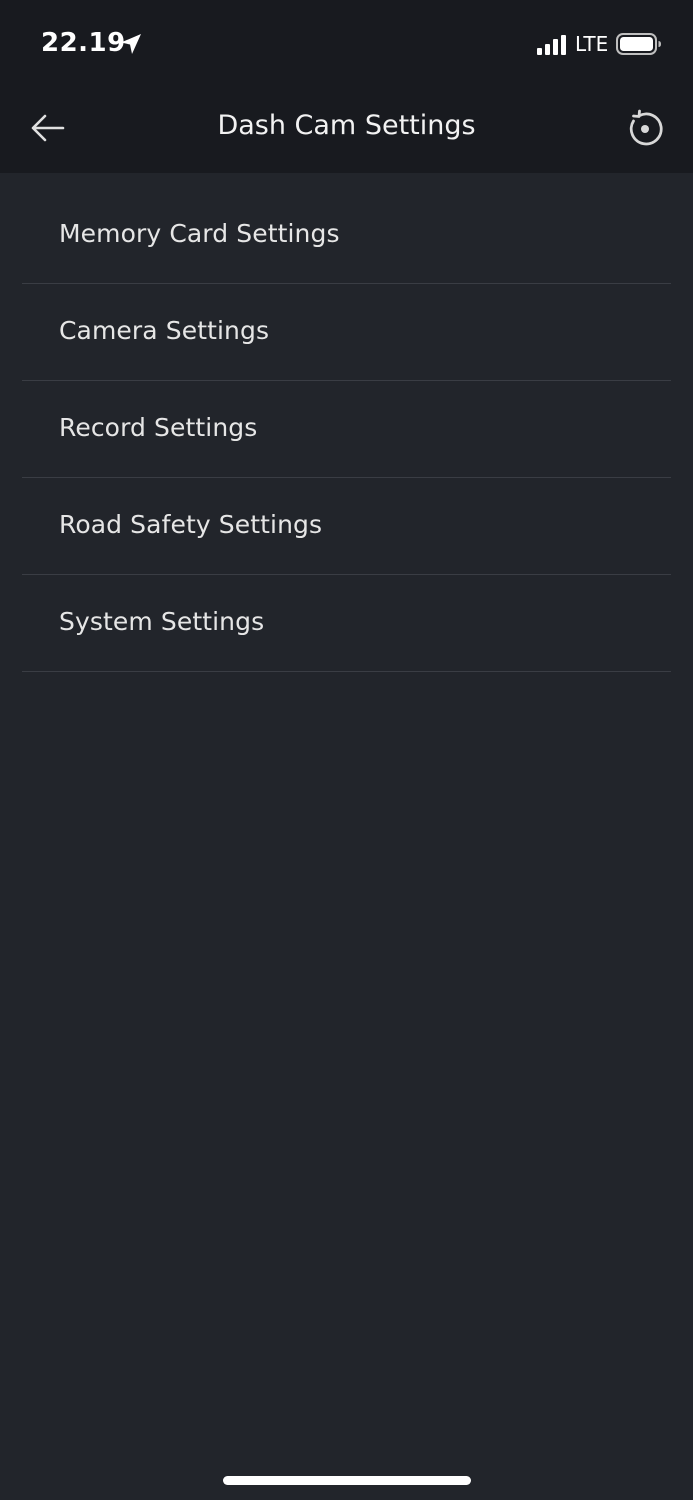 The height and width of the screenshot is (1500, 693). I want to click on location-arrow-icon, so click(131, 44).